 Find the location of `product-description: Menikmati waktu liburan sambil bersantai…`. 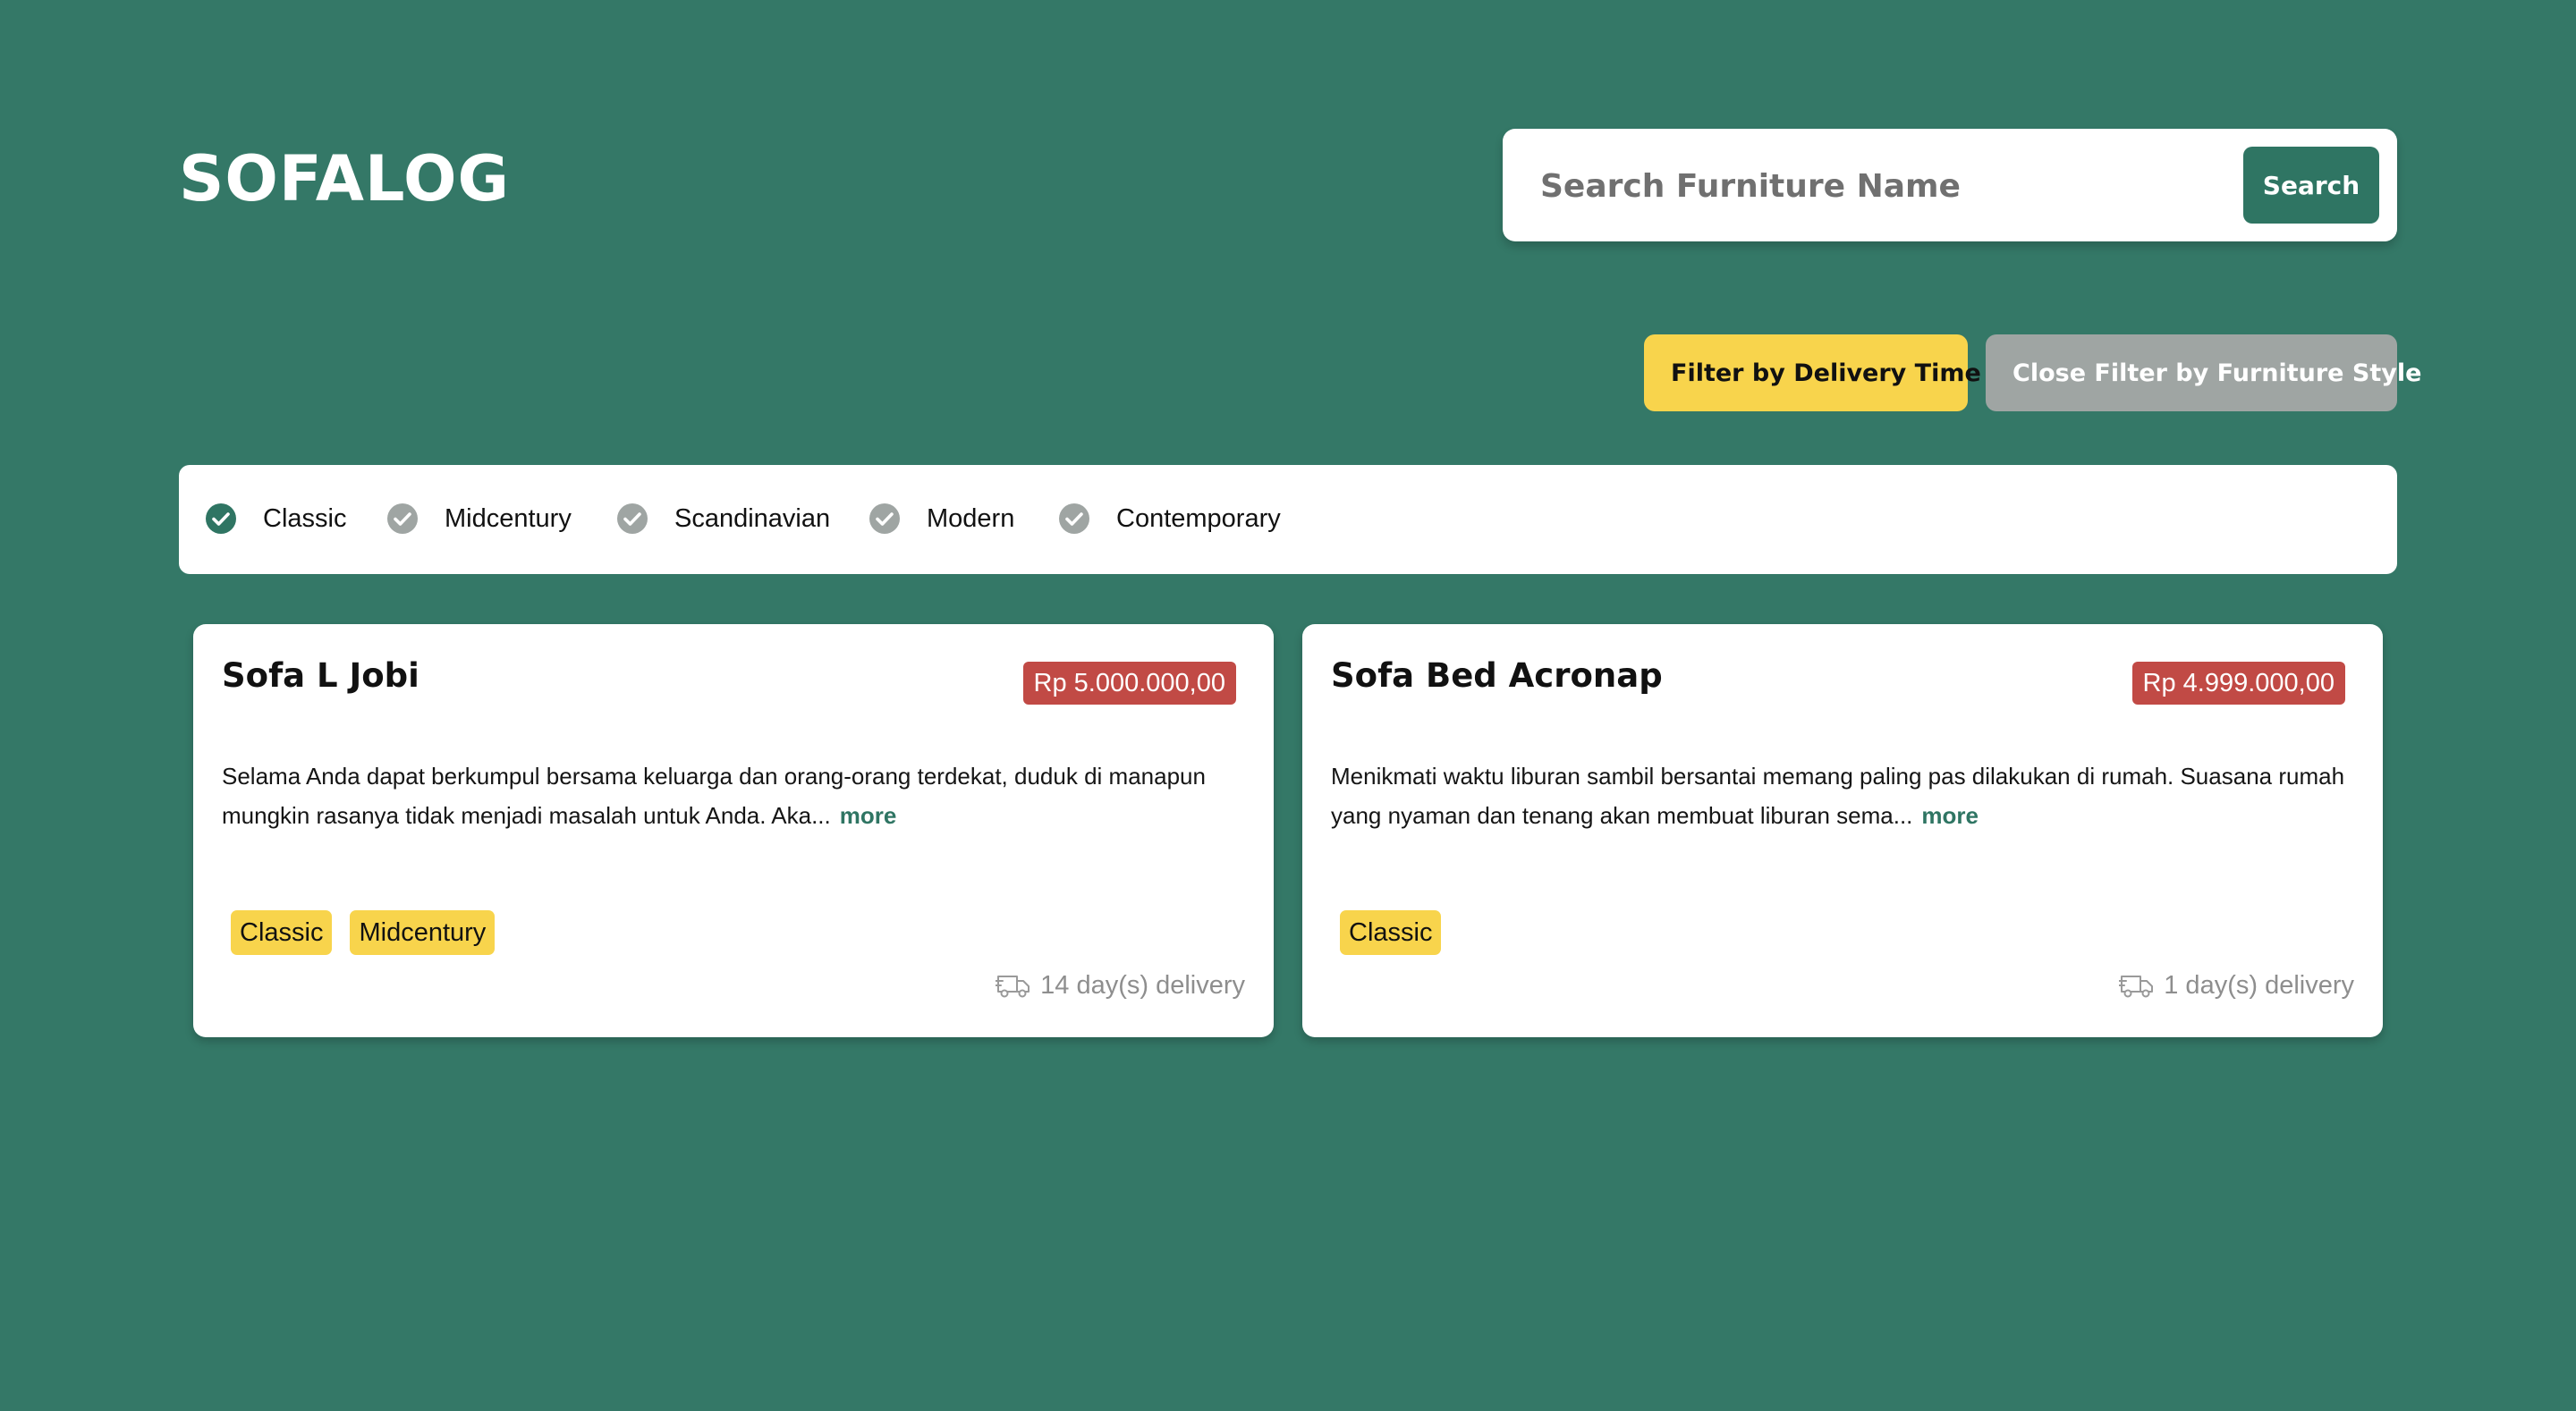

product-description: Menikmati waktu liburan sambil bersantai… is located at coordinates (1845, 795).